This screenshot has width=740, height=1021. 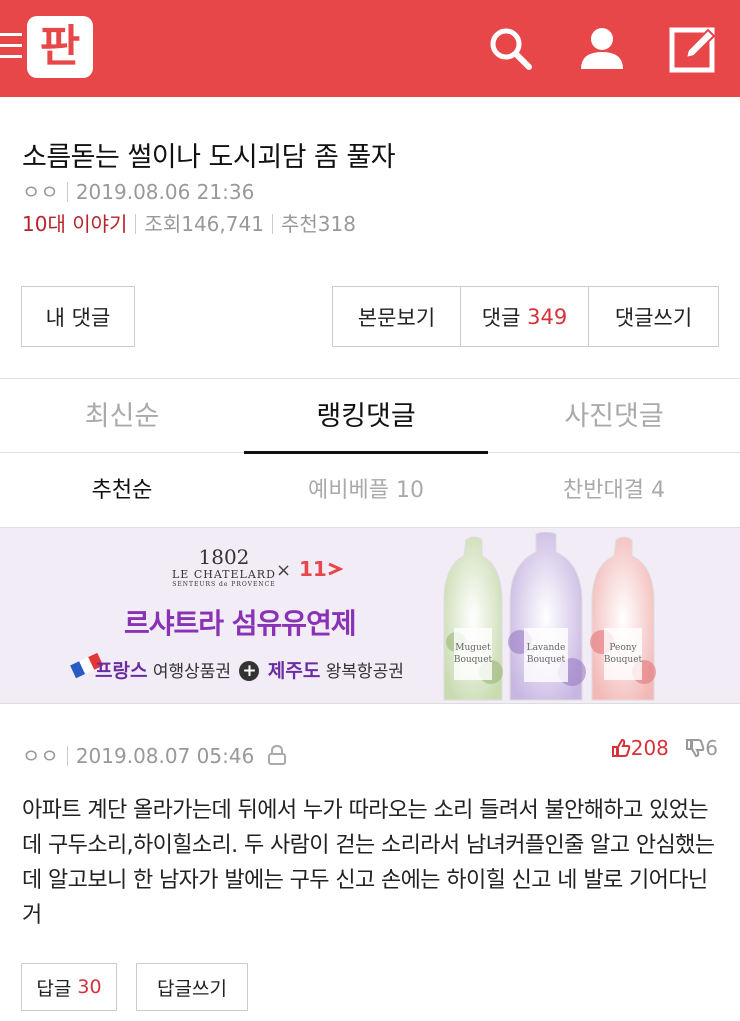 What do you see at coordinates (409, 490) in the screenshot?
I see `pre-best-count: 10` at bounding box center [409, 490].